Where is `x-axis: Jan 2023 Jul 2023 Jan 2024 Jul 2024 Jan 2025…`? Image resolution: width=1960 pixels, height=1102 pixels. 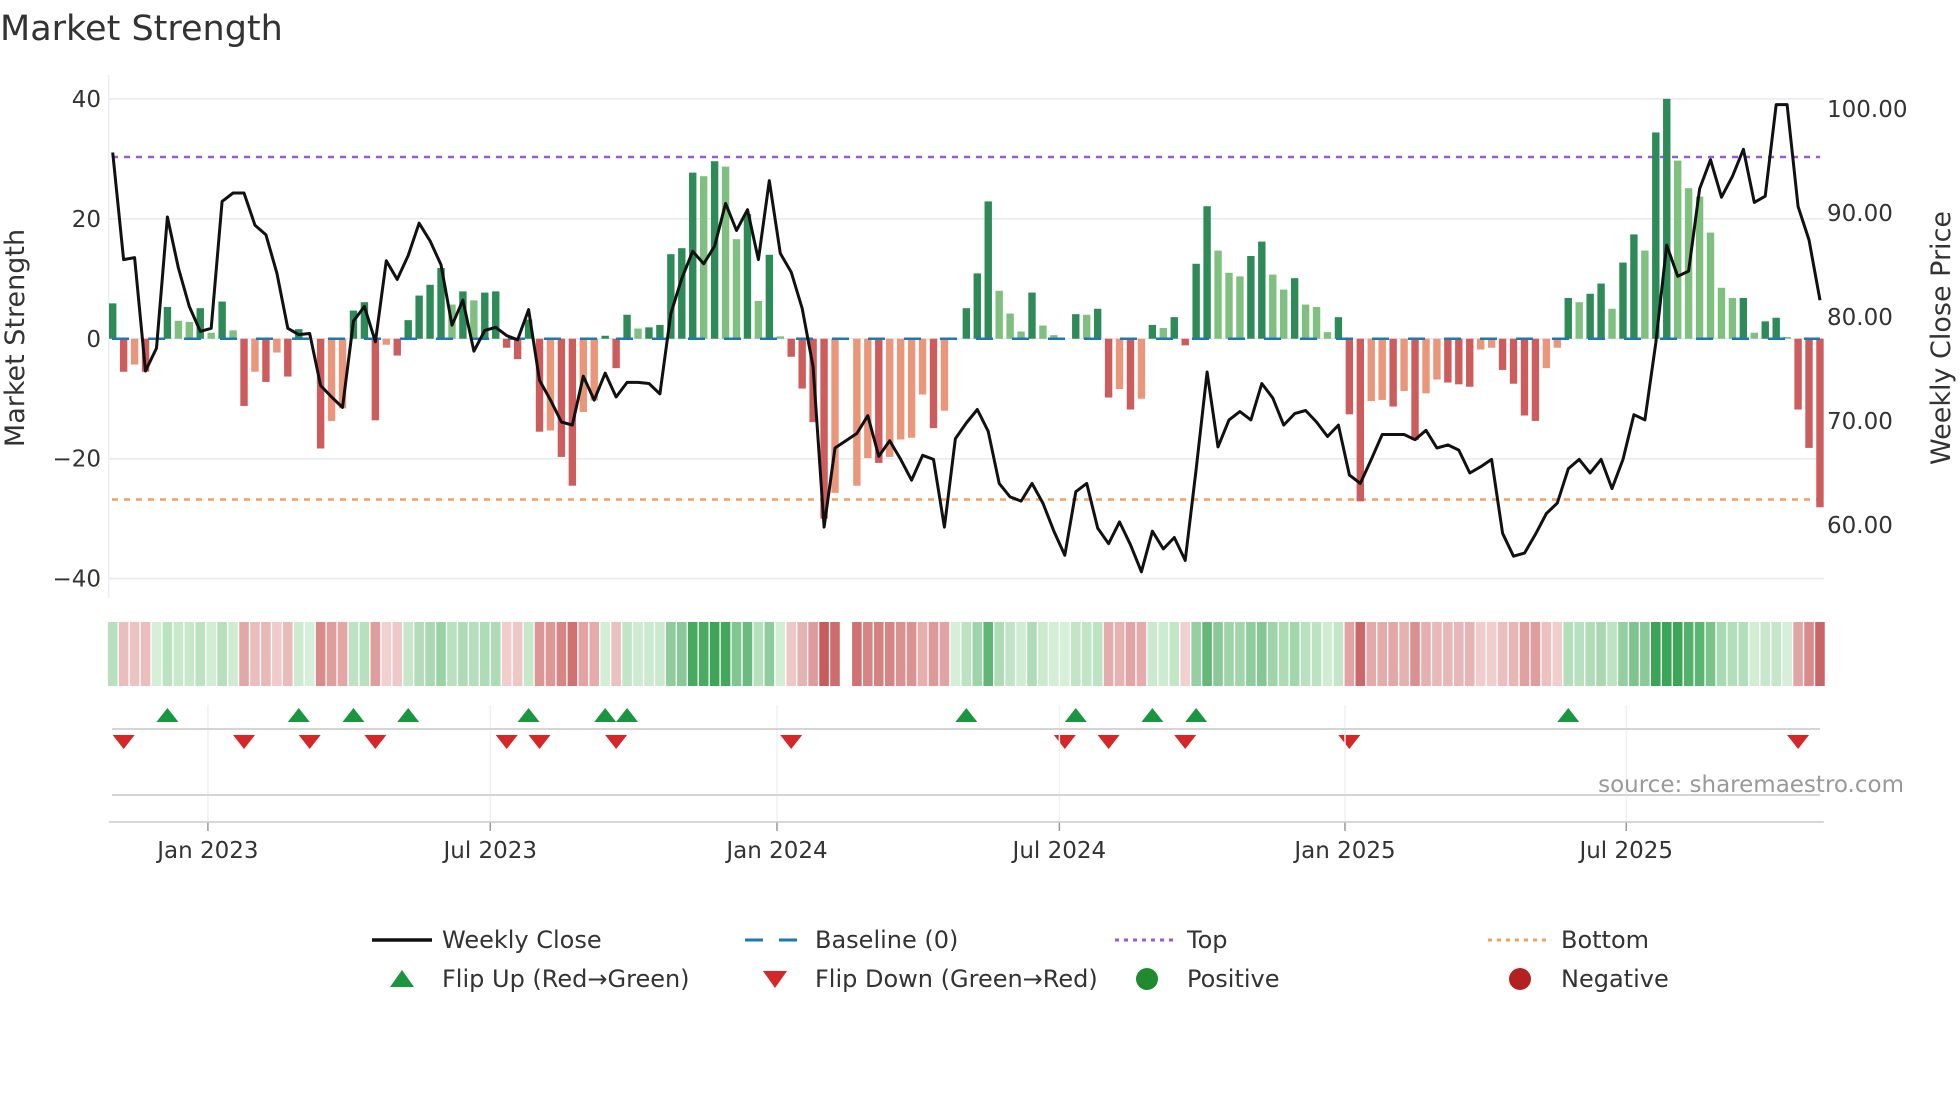 x-axis: Jan 2023 Jul 2023 Jan 2024 Jul 2024 Jan 2025… is located at coordinates (966, 784).